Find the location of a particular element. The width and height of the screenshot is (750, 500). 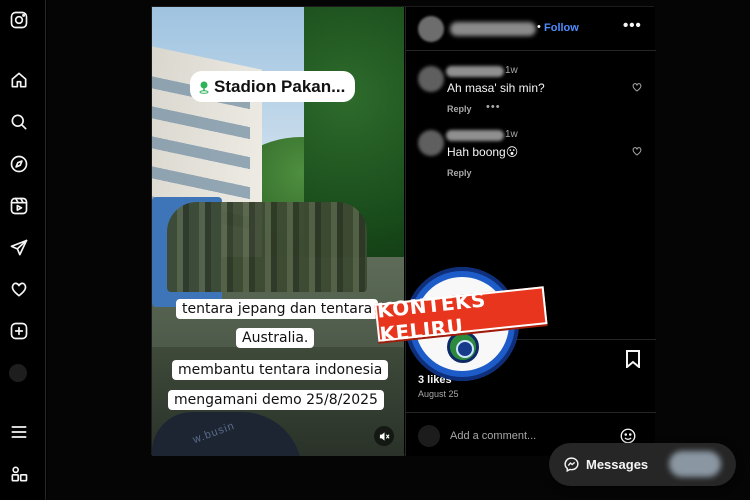

messages-label: Messages is located at coordinates (617, 464).